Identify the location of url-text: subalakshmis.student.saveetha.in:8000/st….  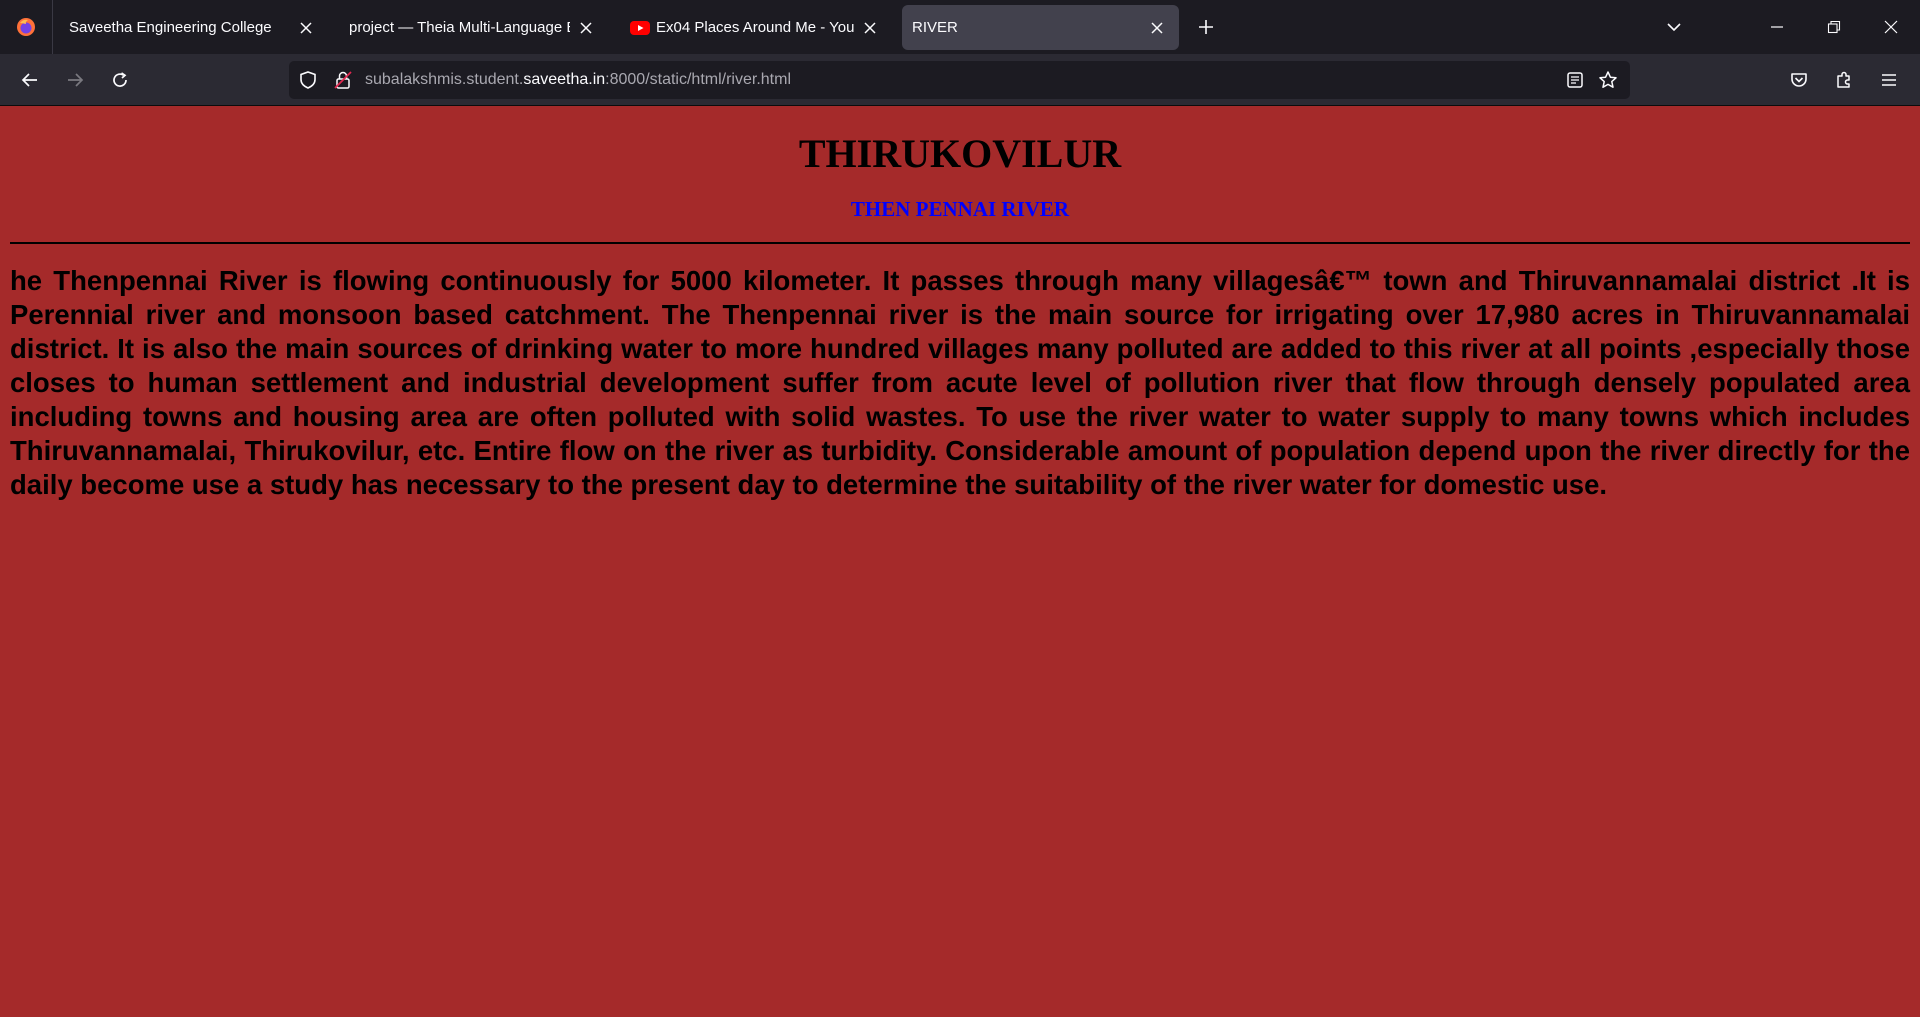
(578, 80).